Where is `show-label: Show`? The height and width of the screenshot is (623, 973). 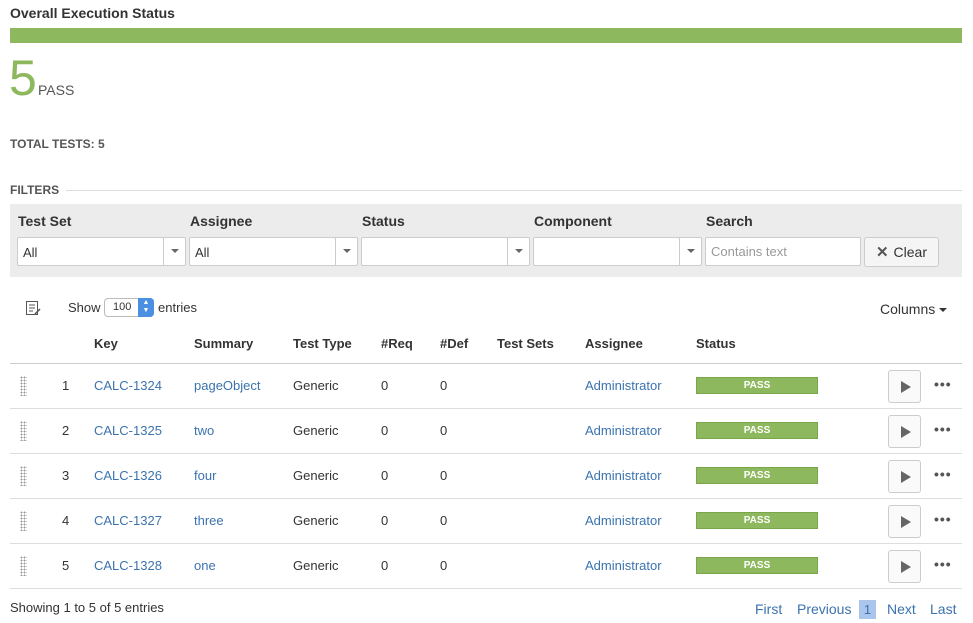 show-label: Show is located at coordinates (84, 307).